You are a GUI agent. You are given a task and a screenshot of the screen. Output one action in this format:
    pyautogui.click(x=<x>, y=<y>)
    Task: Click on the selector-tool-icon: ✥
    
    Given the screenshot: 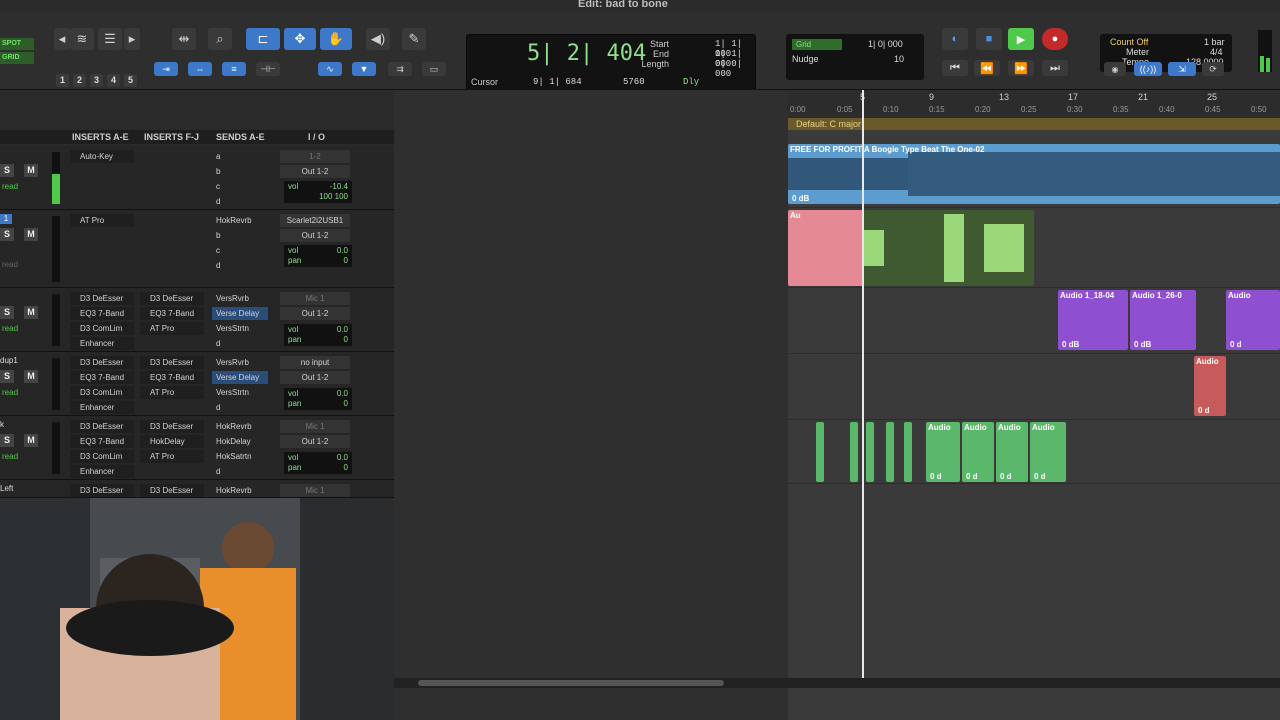 What is the action you would take?
    pyautogui.click(x=300, y=39)
    